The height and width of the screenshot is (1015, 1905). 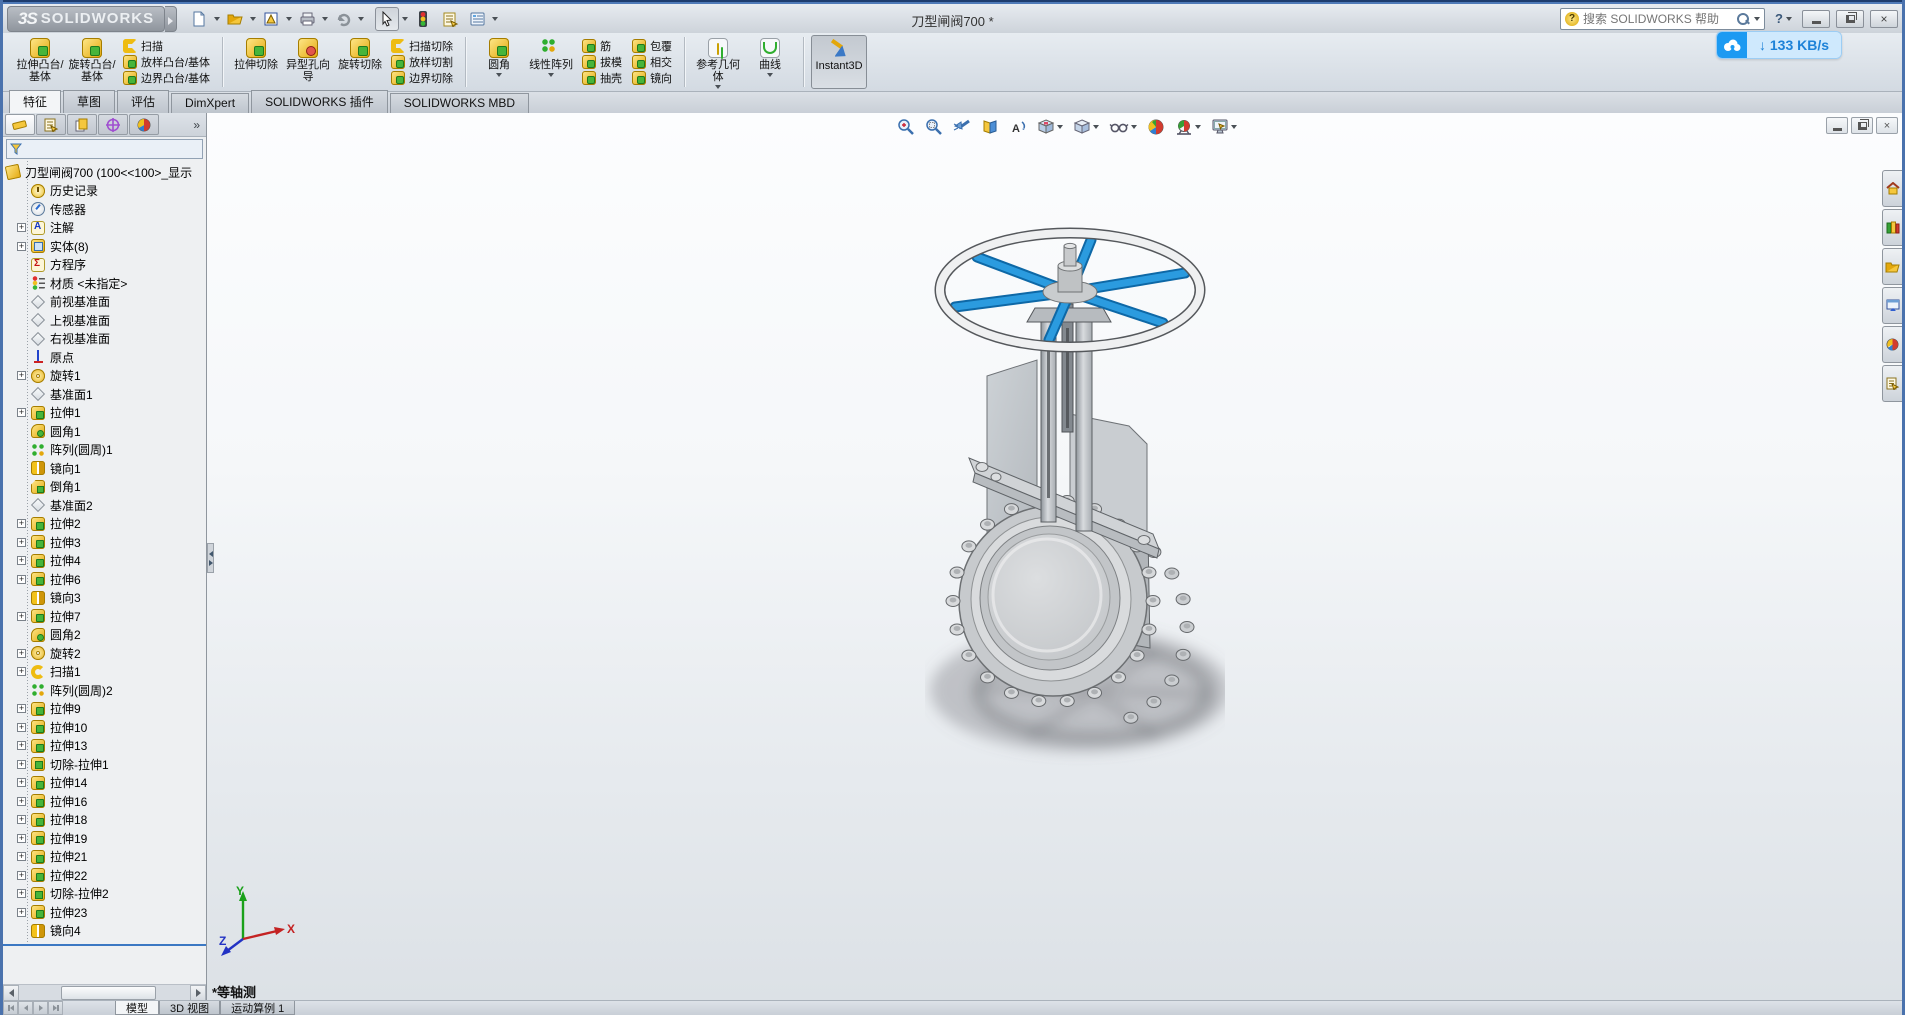 What do you see at coordinates (1018, 127) in the screenshot?
I see `rotate-view-icon: A` at bounding box center [1018, 127].